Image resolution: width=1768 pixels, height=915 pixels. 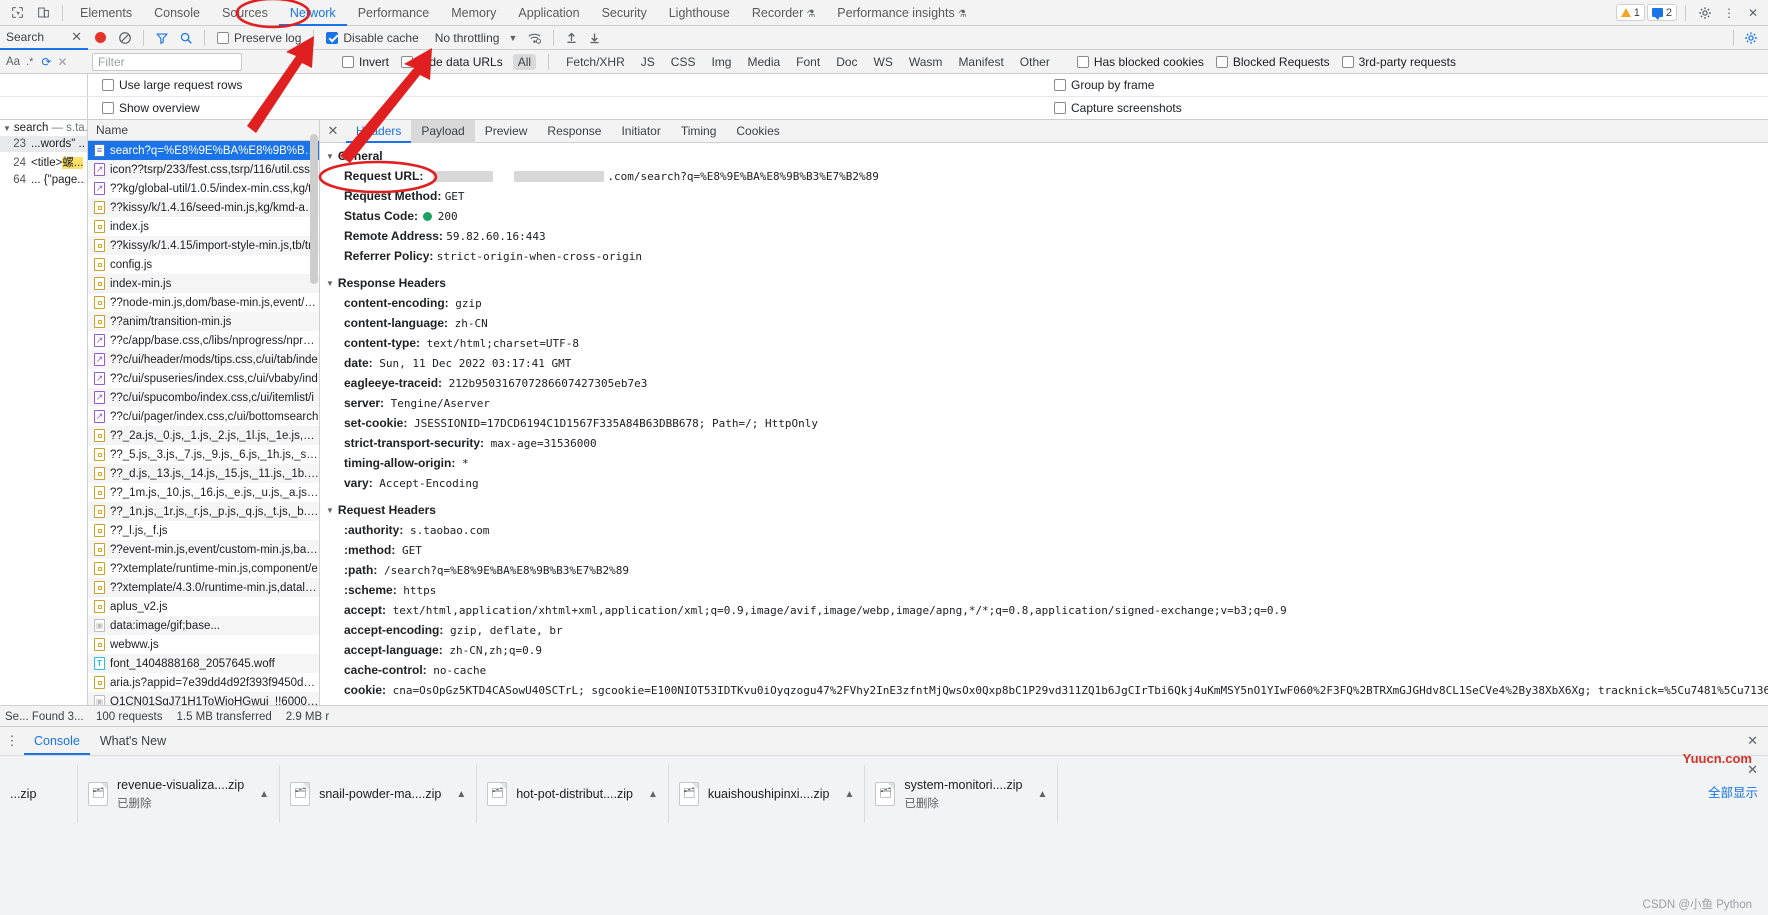 I want to click on type-filter-css: CSS, so click(x=683, y=62).